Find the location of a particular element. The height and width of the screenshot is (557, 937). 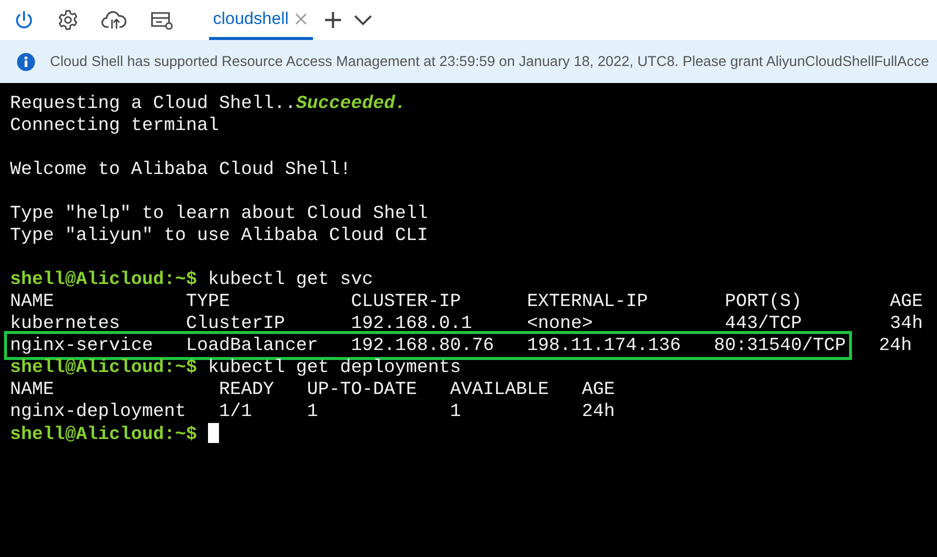

terminal-text: kubernetes ClusterIP 192.168.0.1 <none> 443/TCP 34h is located at coordinates (466, 323).